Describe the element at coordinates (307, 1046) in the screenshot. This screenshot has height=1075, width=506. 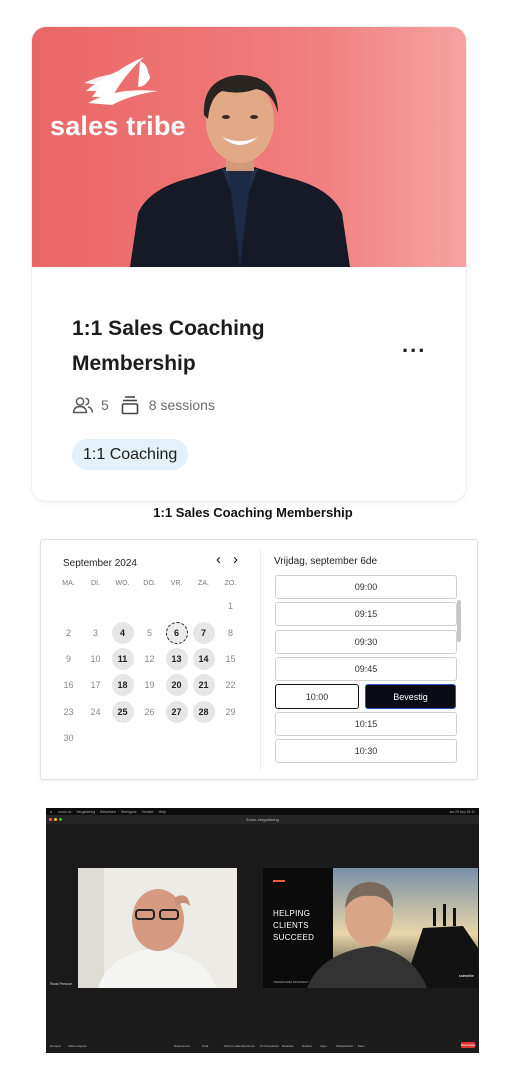
I see `zoom-toolbar-button: Notities` at that location.